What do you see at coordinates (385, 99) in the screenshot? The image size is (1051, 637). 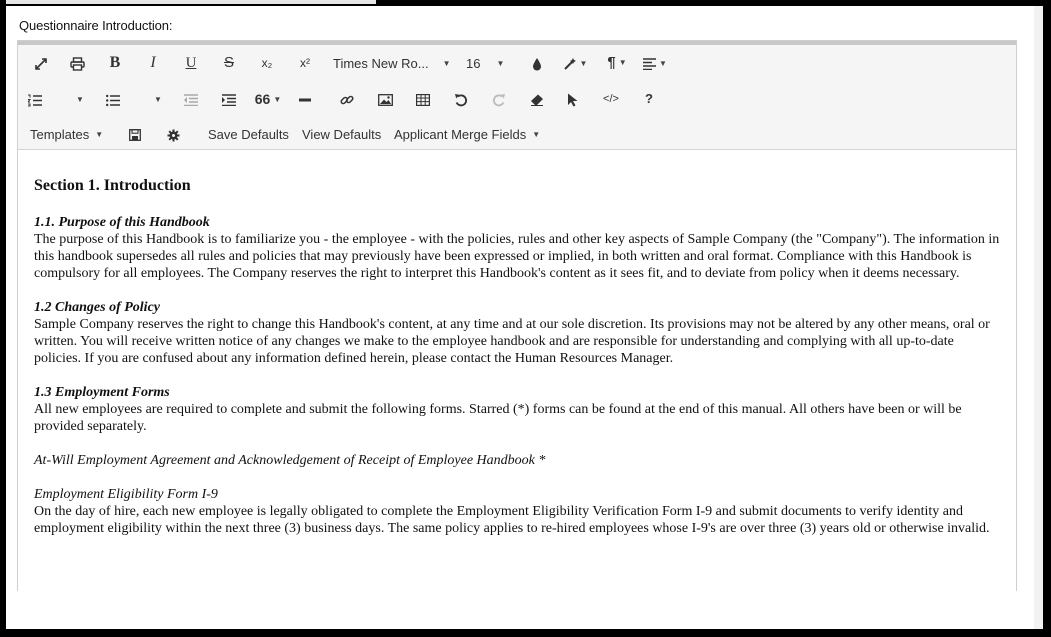 I see `image-icon` at bounding box center [385, 99].